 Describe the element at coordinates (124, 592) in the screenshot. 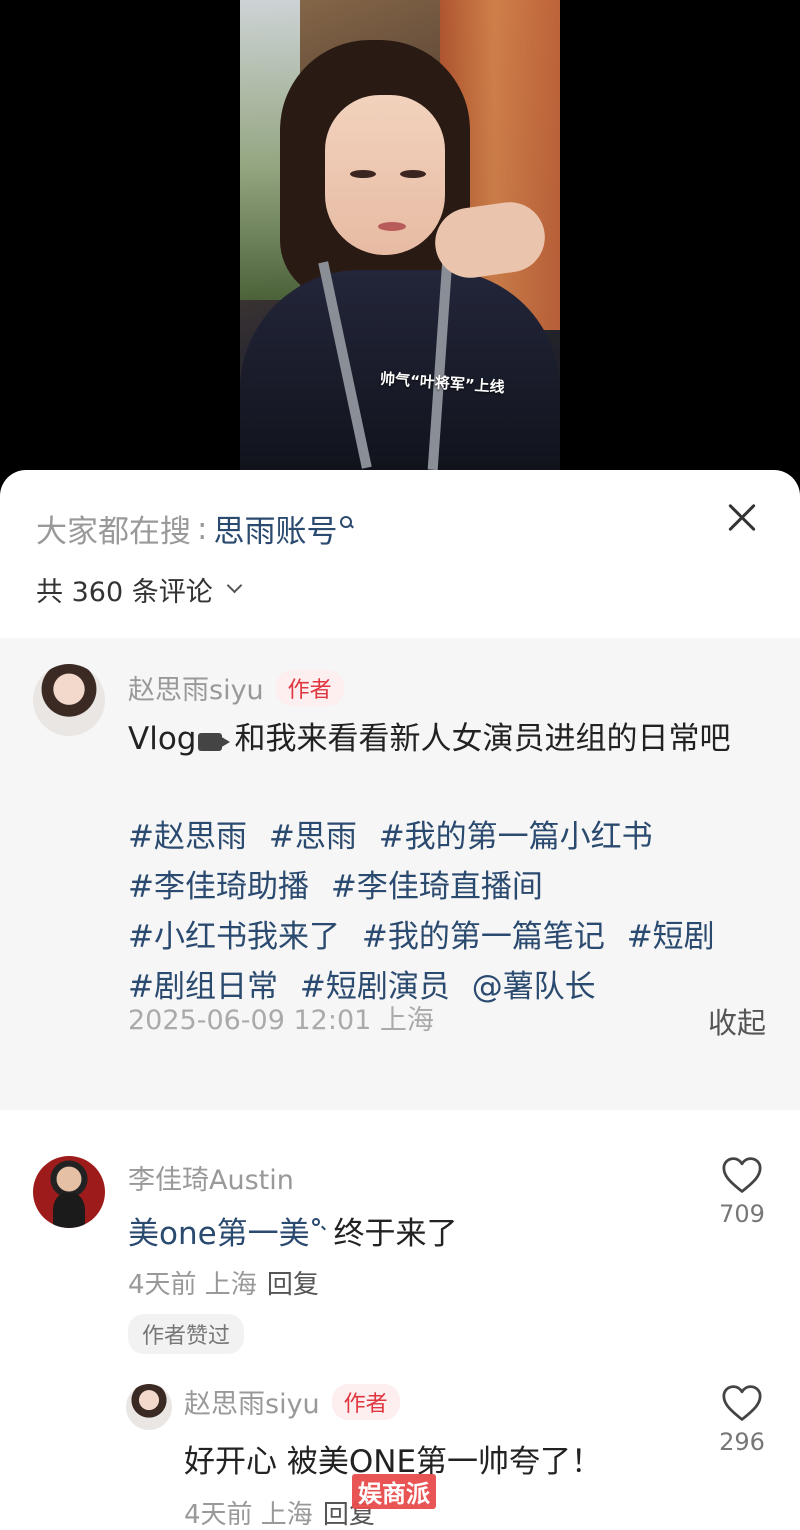

I see `comment-count-label: 共 360 条评论` at that location.